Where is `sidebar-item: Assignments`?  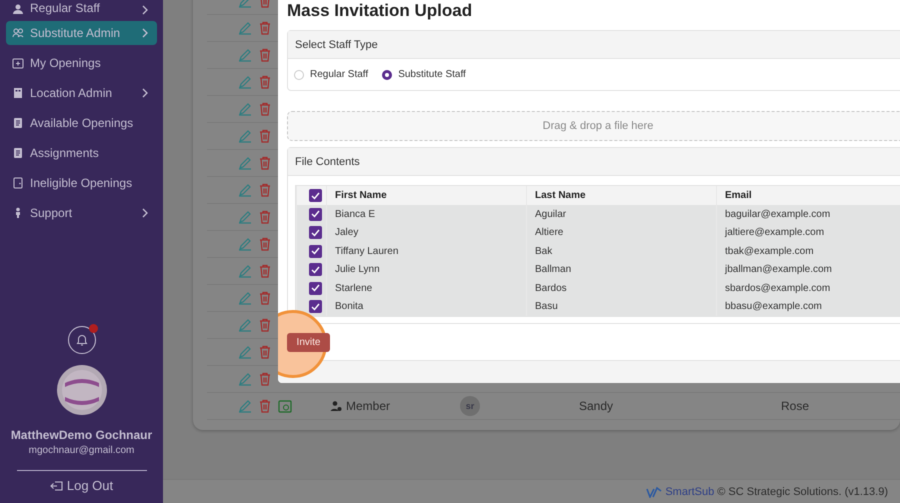 sidebar-item: Assignments is located at coordinates (81, 153).